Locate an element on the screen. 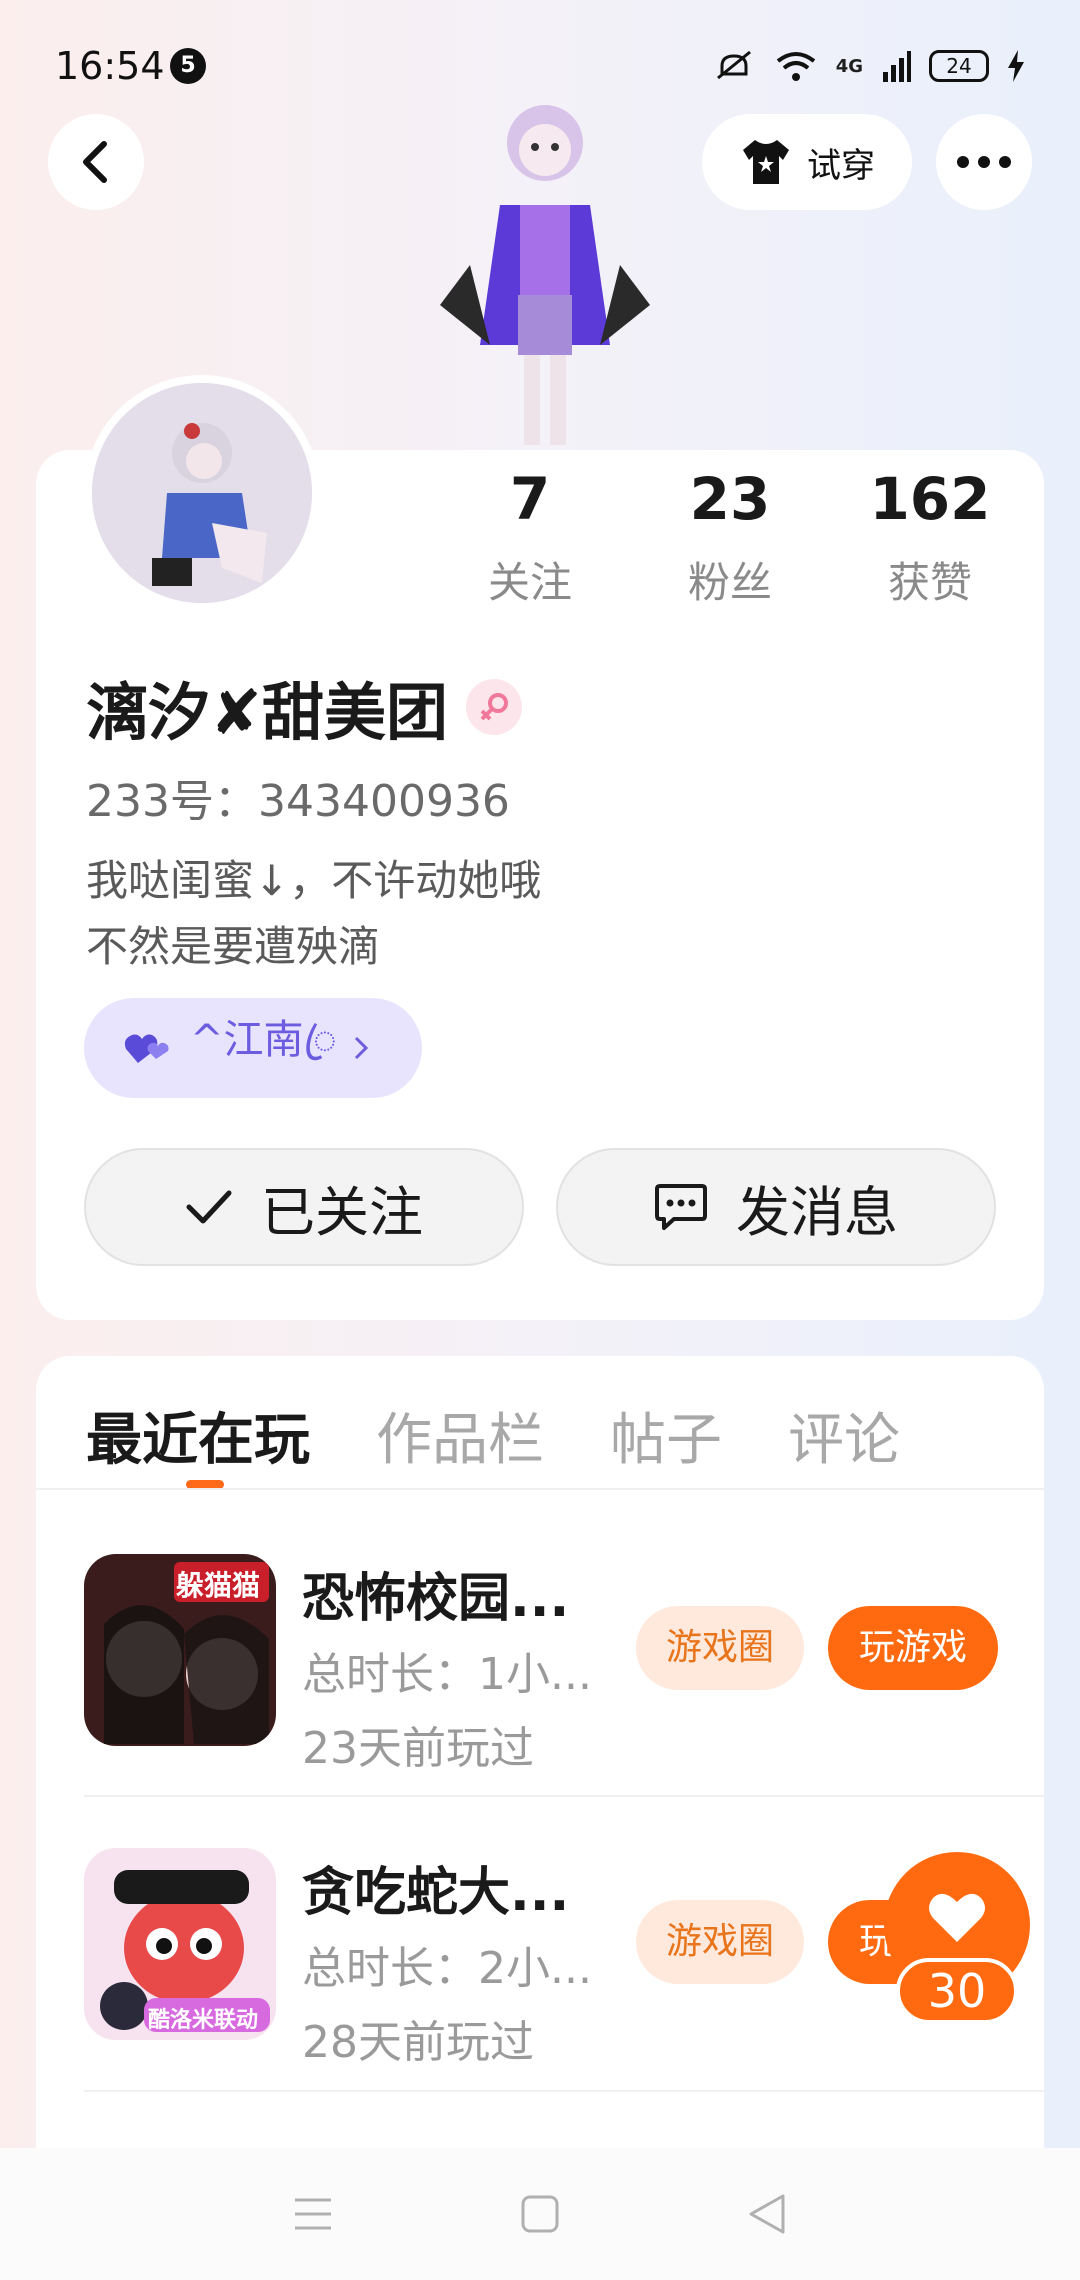  status-icons: 4G 24 is located at coordinates (868, 66).